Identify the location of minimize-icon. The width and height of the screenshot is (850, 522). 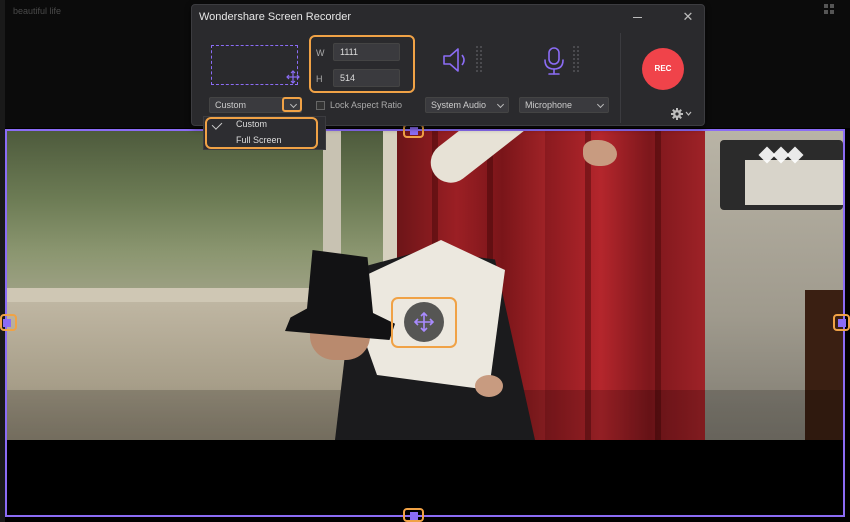
(637, 17).